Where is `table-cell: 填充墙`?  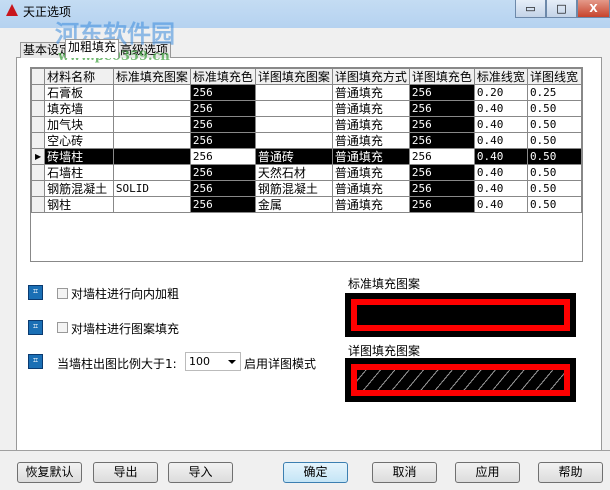
table-cell: 填充墙 is located at coordinates (79, 108).